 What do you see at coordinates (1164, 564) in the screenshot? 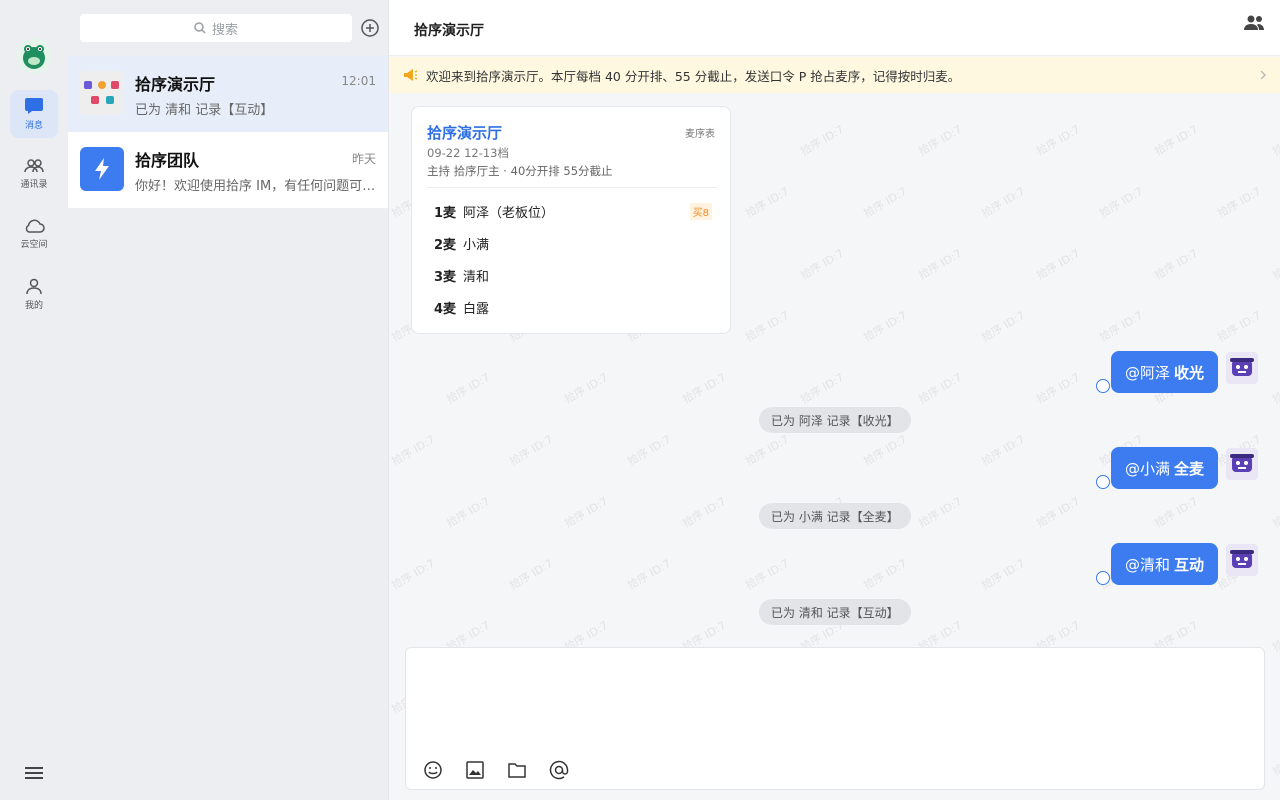
I see `message-bubble: @清和 互动` at bounding box center [1164, 564].